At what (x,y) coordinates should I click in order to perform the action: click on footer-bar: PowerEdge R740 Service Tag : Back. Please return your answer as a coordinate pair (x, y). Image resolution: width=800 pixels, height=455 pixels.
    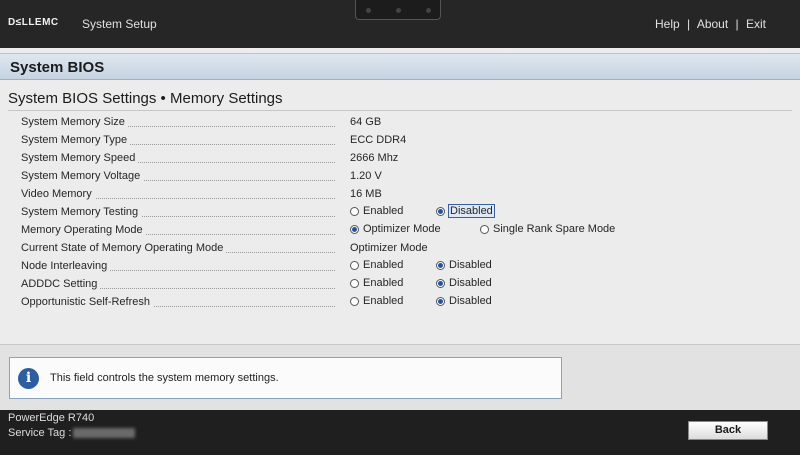
    Looking at the image, I should click on (400, 432).